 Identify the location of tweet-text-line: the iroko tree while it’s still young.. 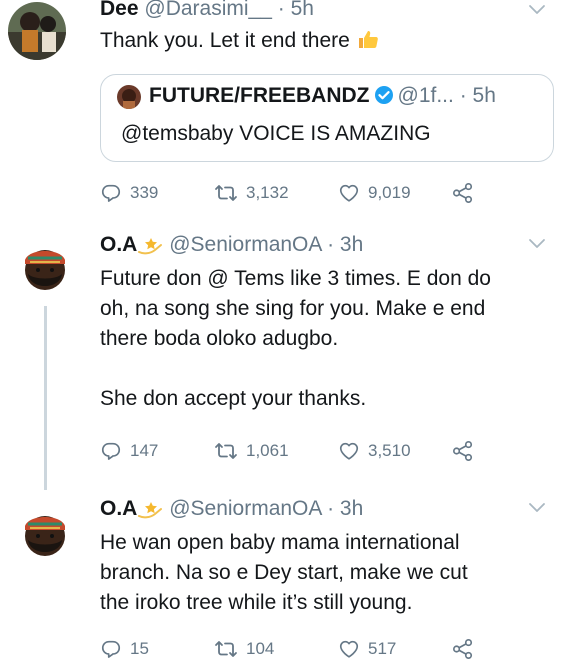
(256, 602).